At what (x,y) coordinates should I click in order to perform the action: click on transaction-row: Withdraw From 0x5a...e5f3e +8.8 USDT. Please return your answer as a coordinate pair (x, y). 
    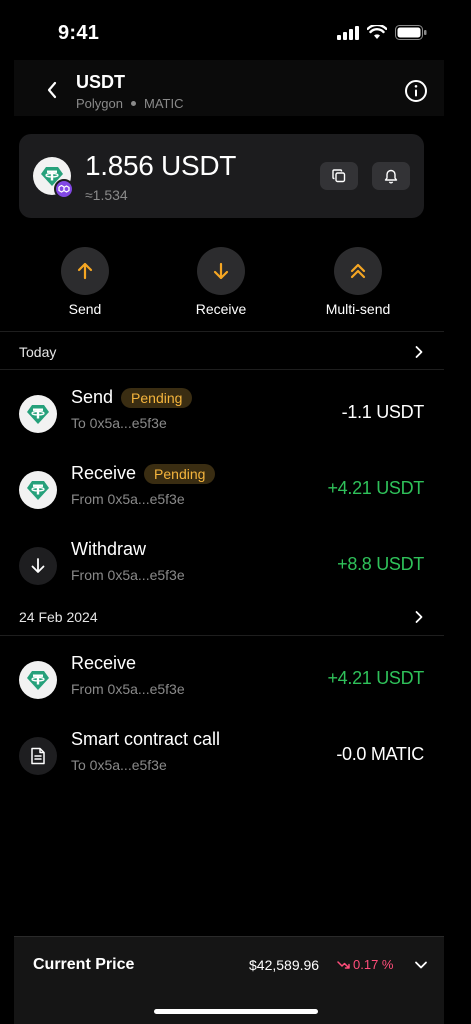
    Looking at the image, I should click on (221, 567).